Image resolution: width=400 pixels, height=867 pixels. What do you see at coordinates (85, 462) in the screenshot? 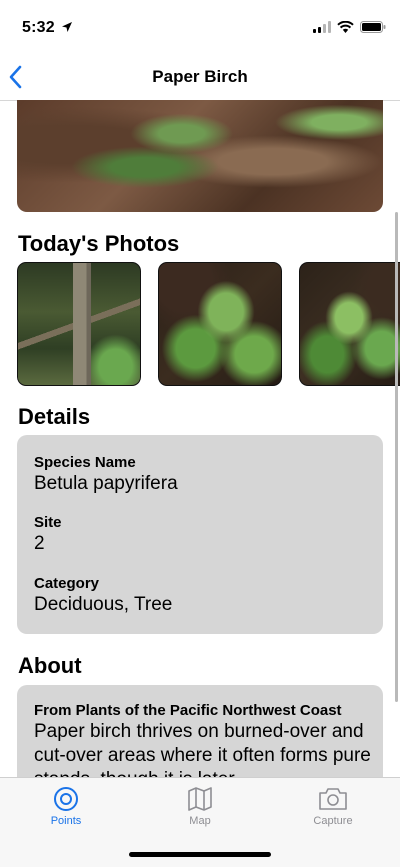
I see `species-name-label: Species Name` at bounding box center [85, 462].